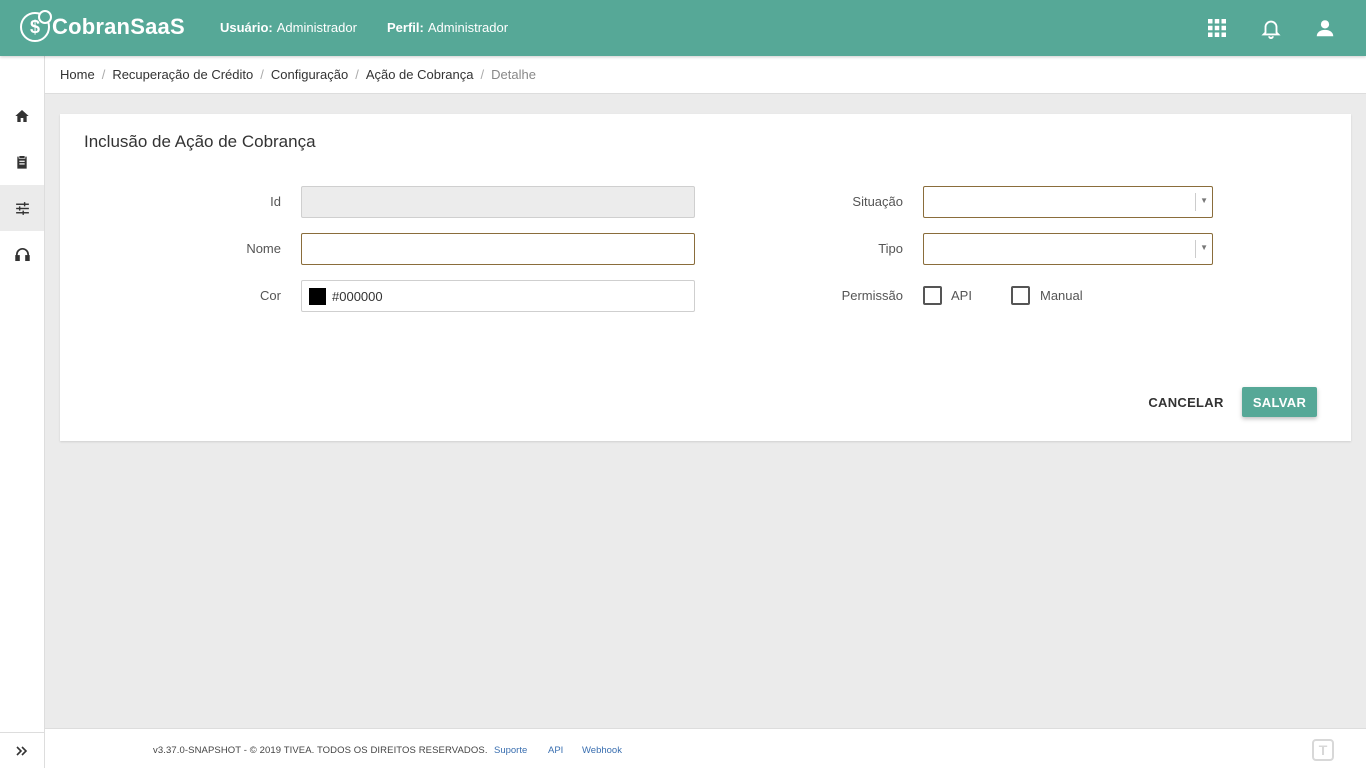 This screenshot has height=768, width=1366. What do you see at coordinates (872, 295) in the screenshot?
I see `permissao-label: Permissão` at bounding box center [872, 295].